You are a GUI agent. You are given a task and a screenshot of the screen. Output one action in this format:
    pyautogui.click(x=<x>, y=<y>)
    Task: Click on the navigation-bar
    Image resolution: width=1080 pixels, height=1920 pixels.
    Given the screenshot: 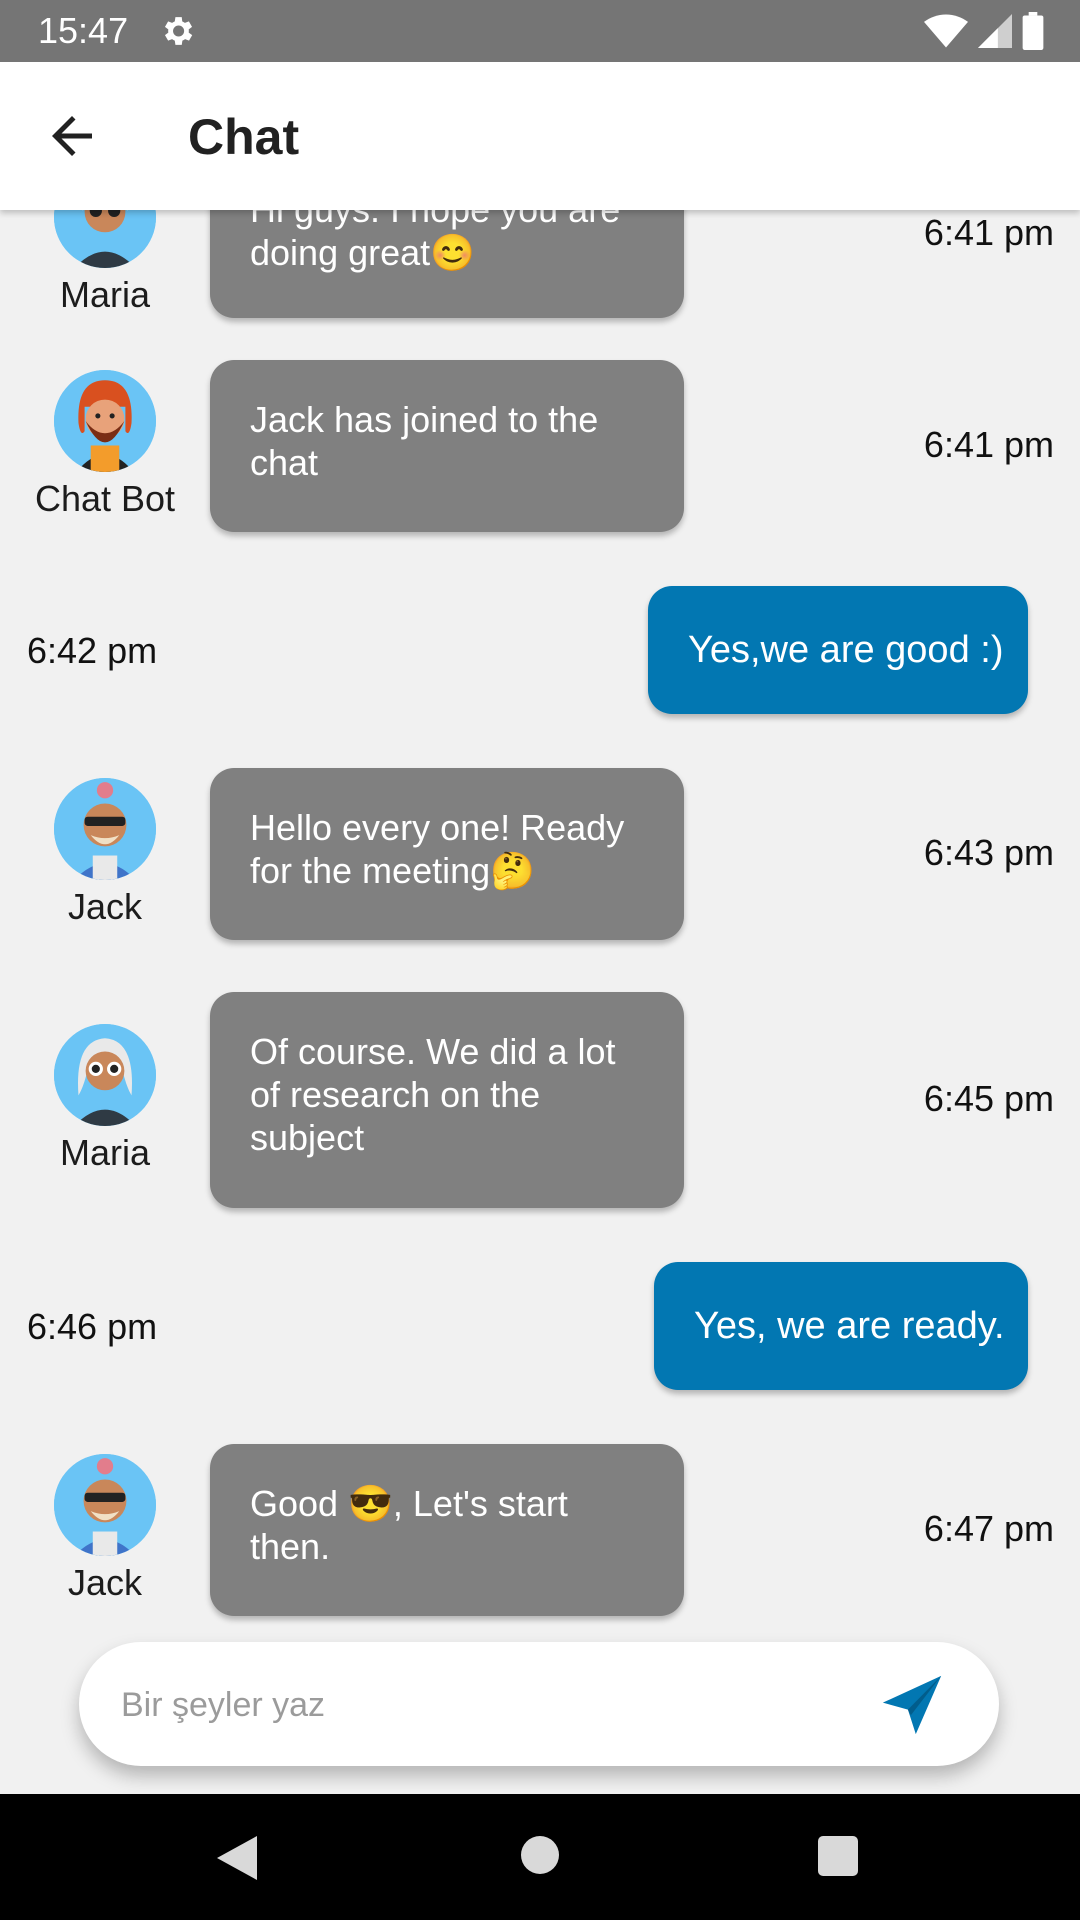 What is the action you would take?
    pyautogui.click(x=540, y=1857)
    